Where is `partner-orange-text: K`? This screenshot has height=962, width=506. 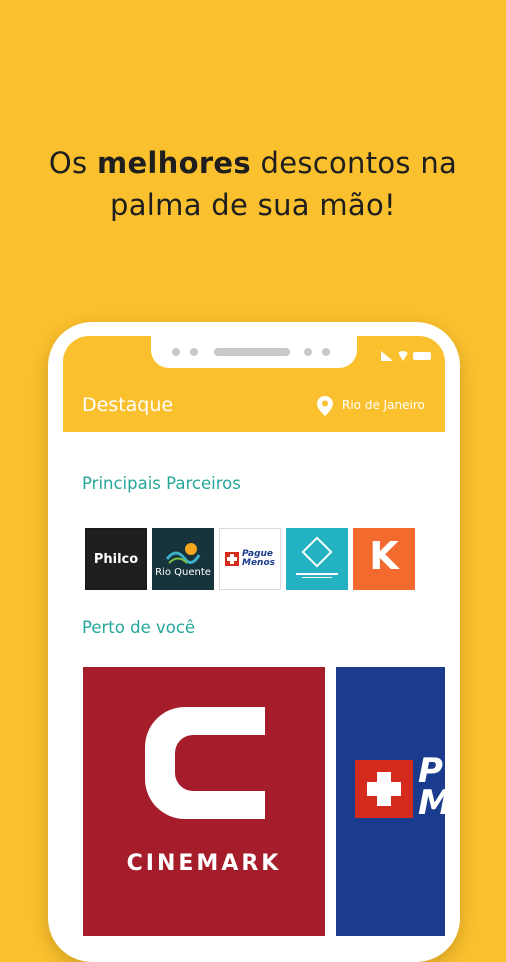 partner-orange-text: K is located at coordinates (384, 556).